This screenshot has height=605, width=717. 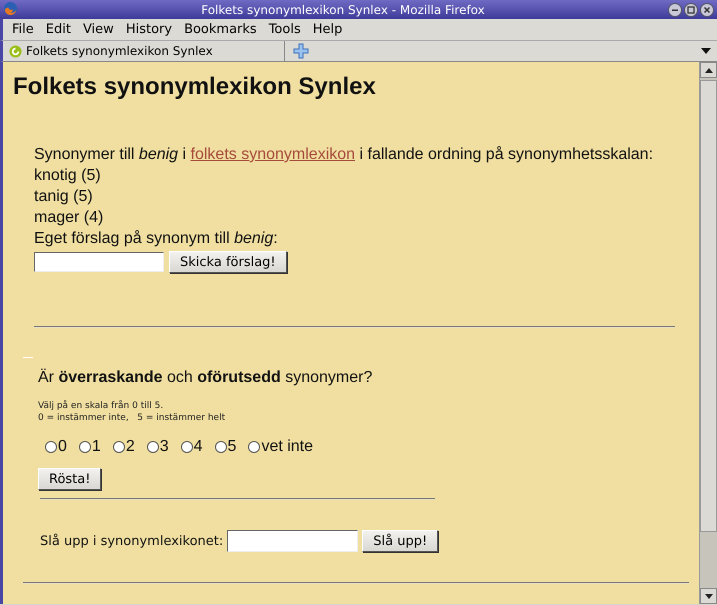 What do you see at coordinates (343, 9) in the screenshot?
I see `window-title: Folkets synonymlexikon Synlex - Mozilla Firefox` at bounding box center [343, 9].